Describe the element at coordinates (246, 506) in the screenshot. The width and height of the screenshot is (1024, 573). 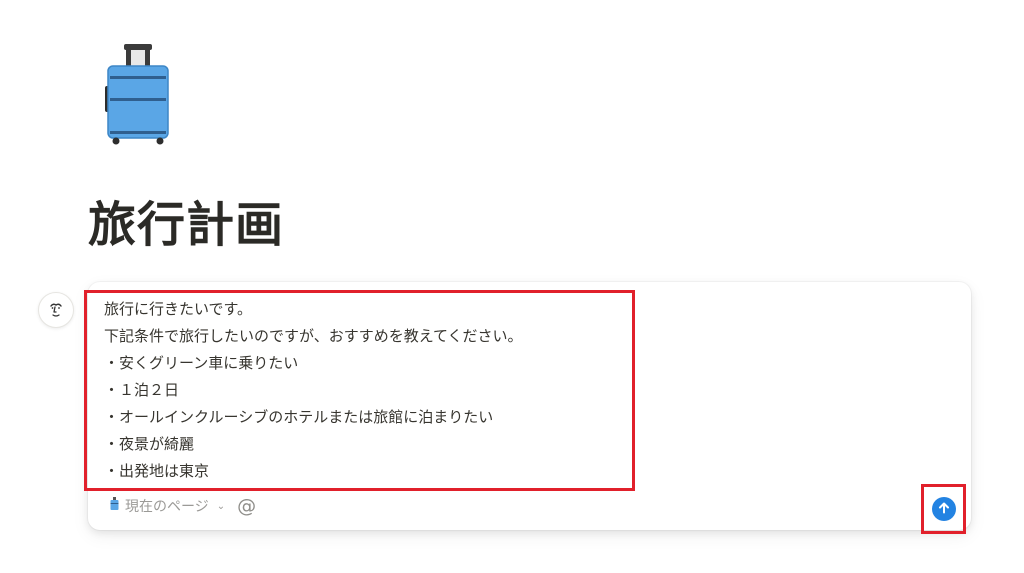
I see `mention-button: @` at that location.